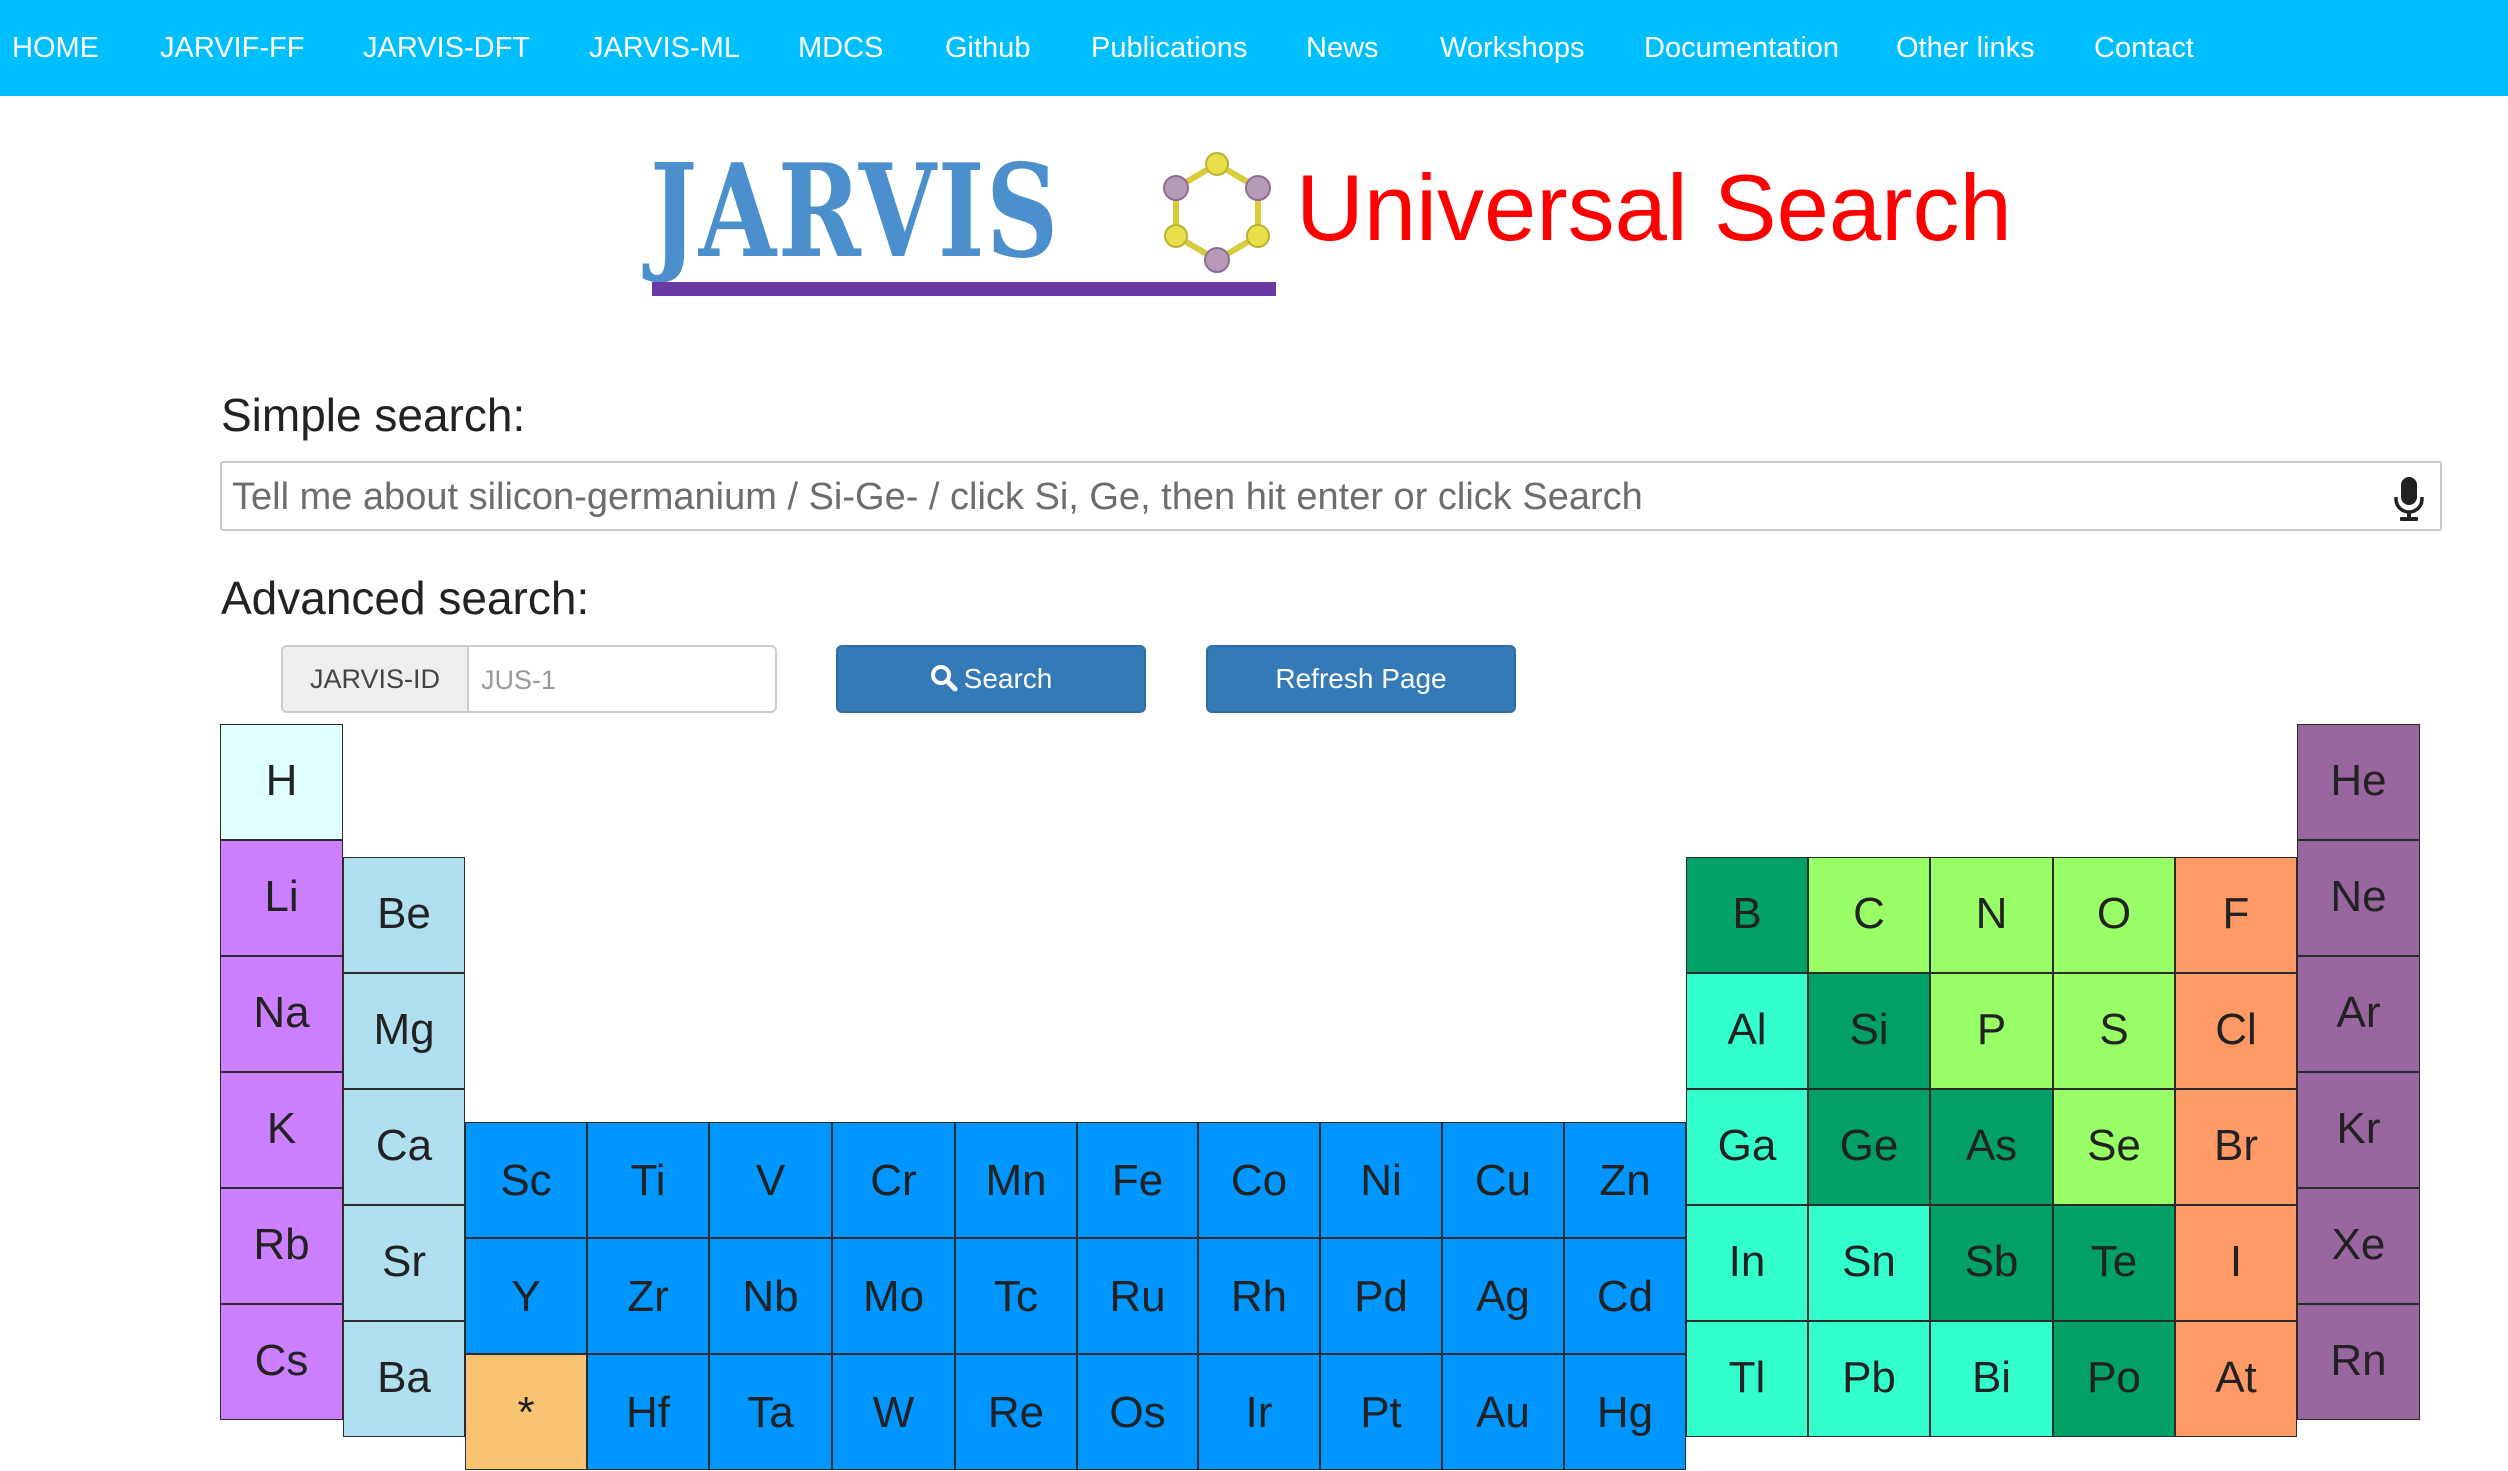  I want to click on nav-other-links: Other links, so click(1965, 48).